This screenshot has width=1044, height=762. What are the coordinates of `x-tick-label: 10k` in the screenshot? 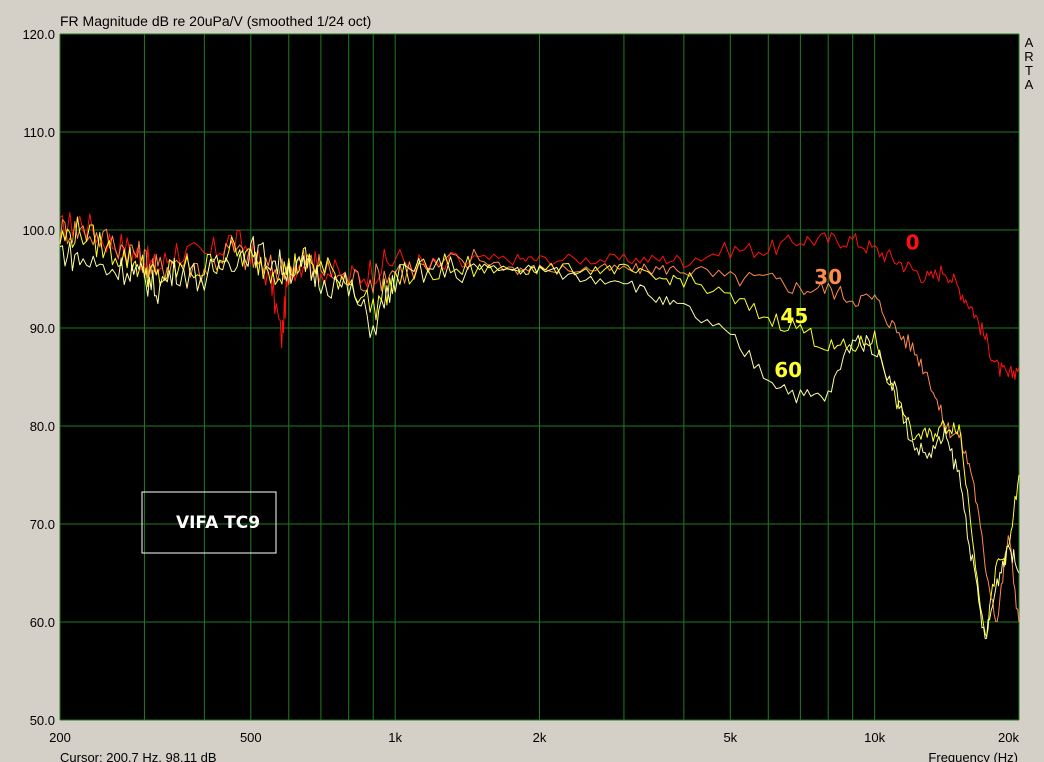 It's located at (874, 737).